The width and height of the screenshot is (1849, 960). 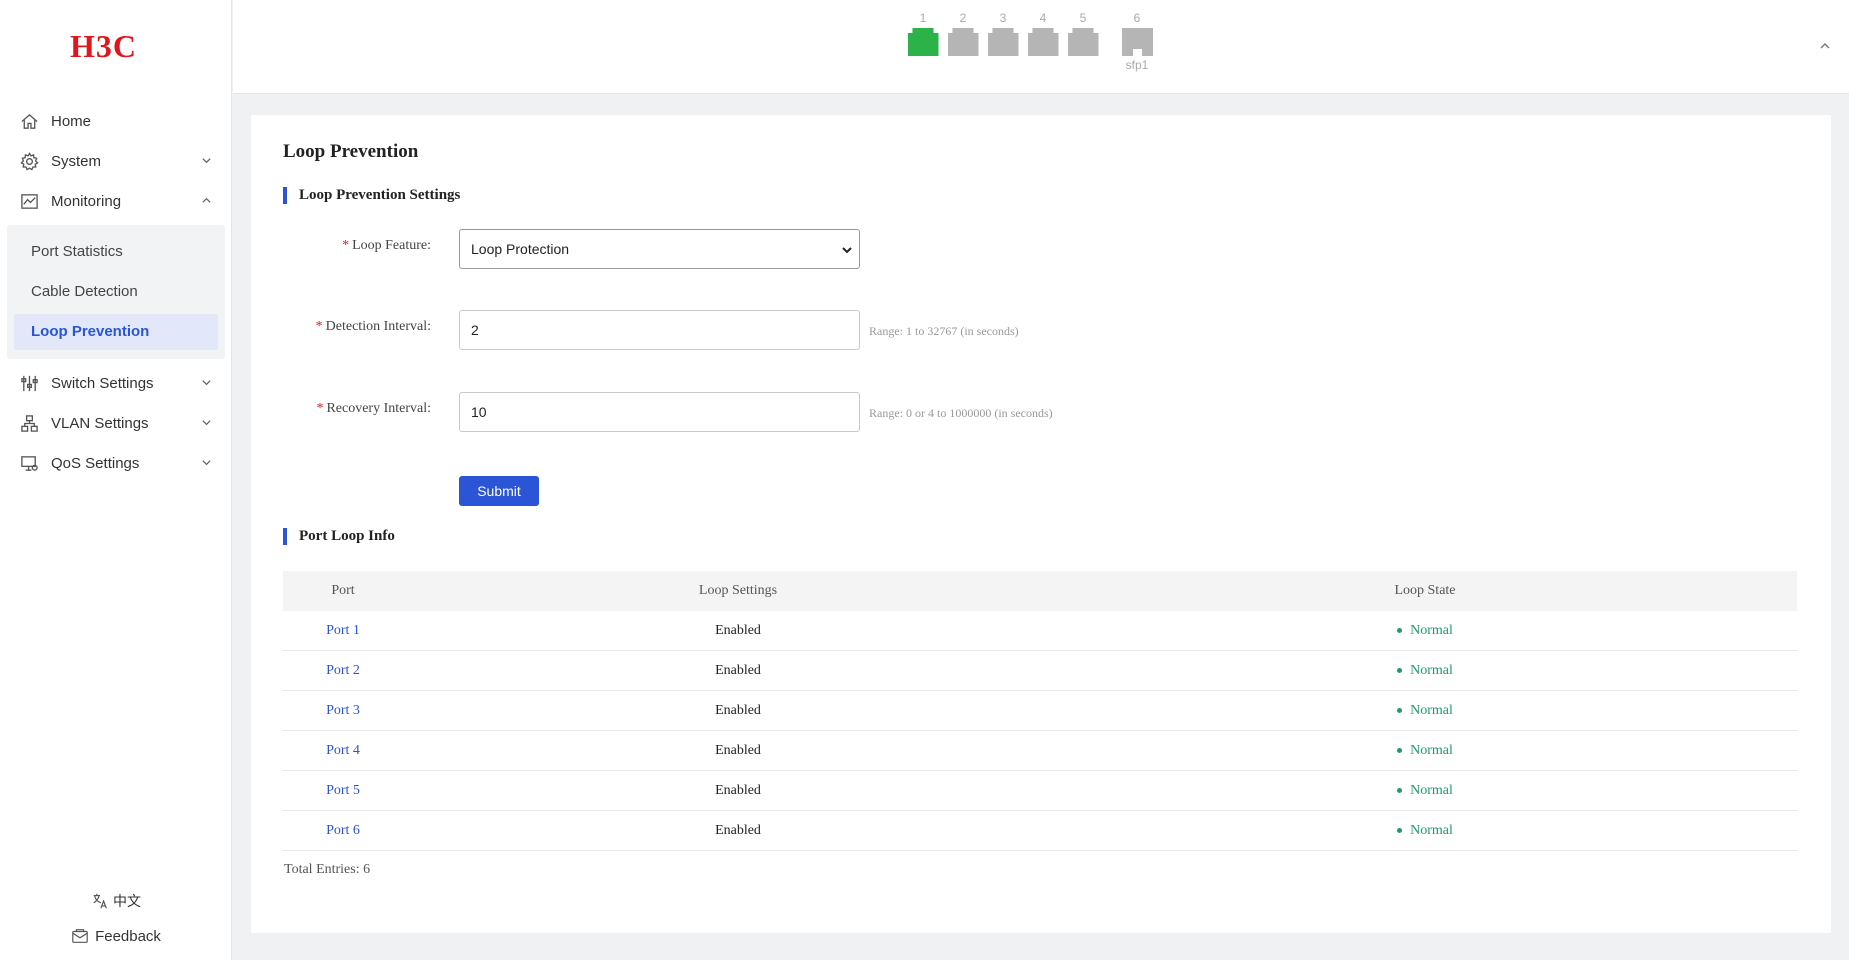 I want to click on port-loop-info-title: Port Loop Info, so click(x=339, y=536).